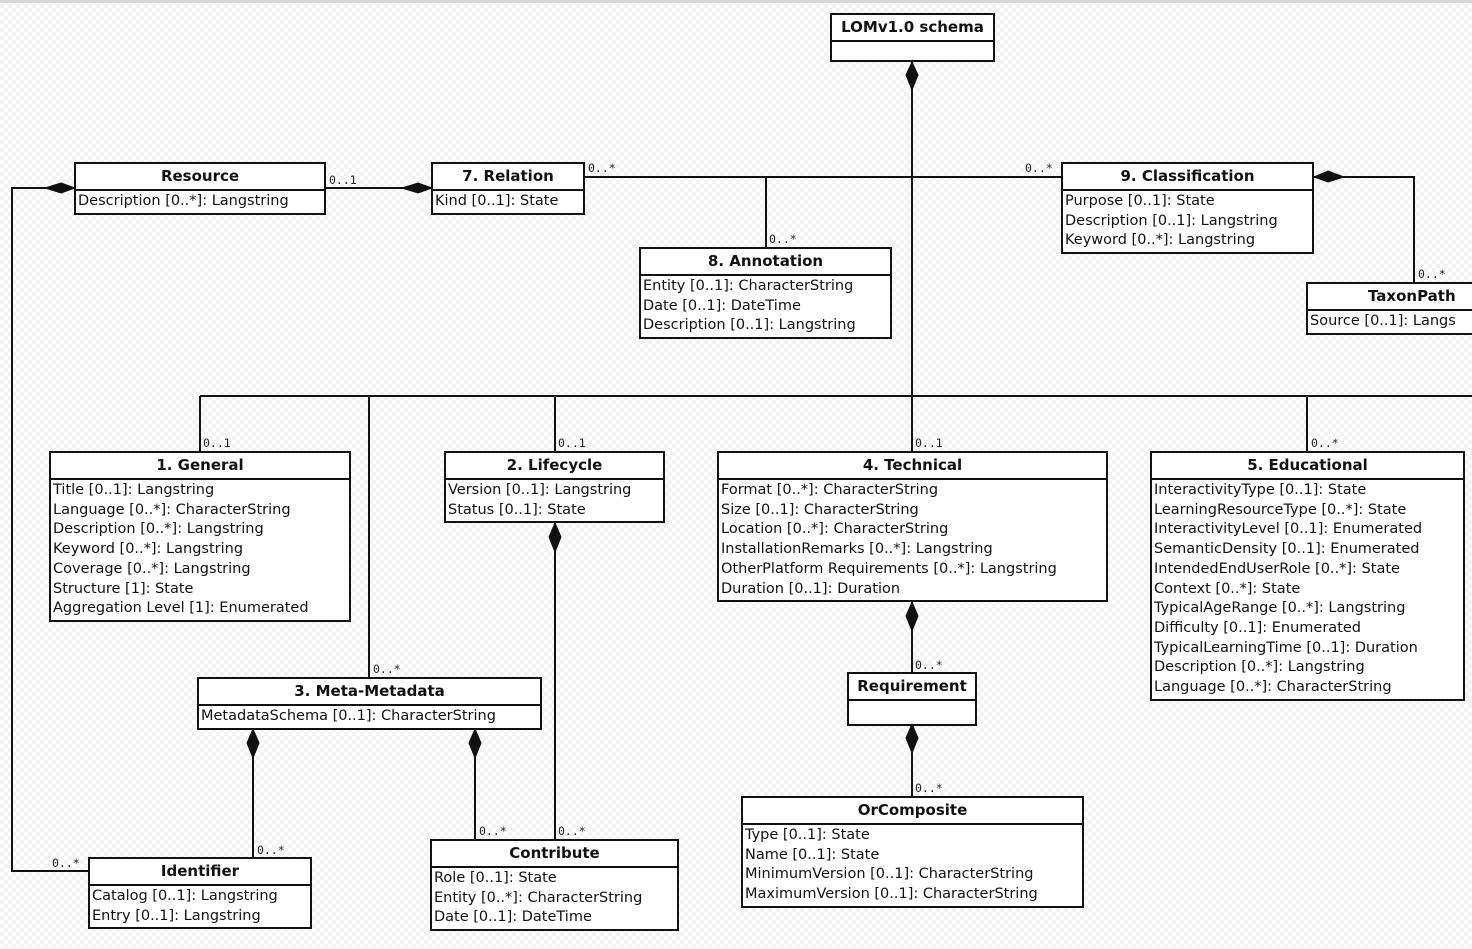 The width and height of the screenshot is (1472, 949). What do you see at coordinates (123, 588) in the screenshot?
I see `class-attribute: Structure [1]: State` at bounding box center [123, 588].